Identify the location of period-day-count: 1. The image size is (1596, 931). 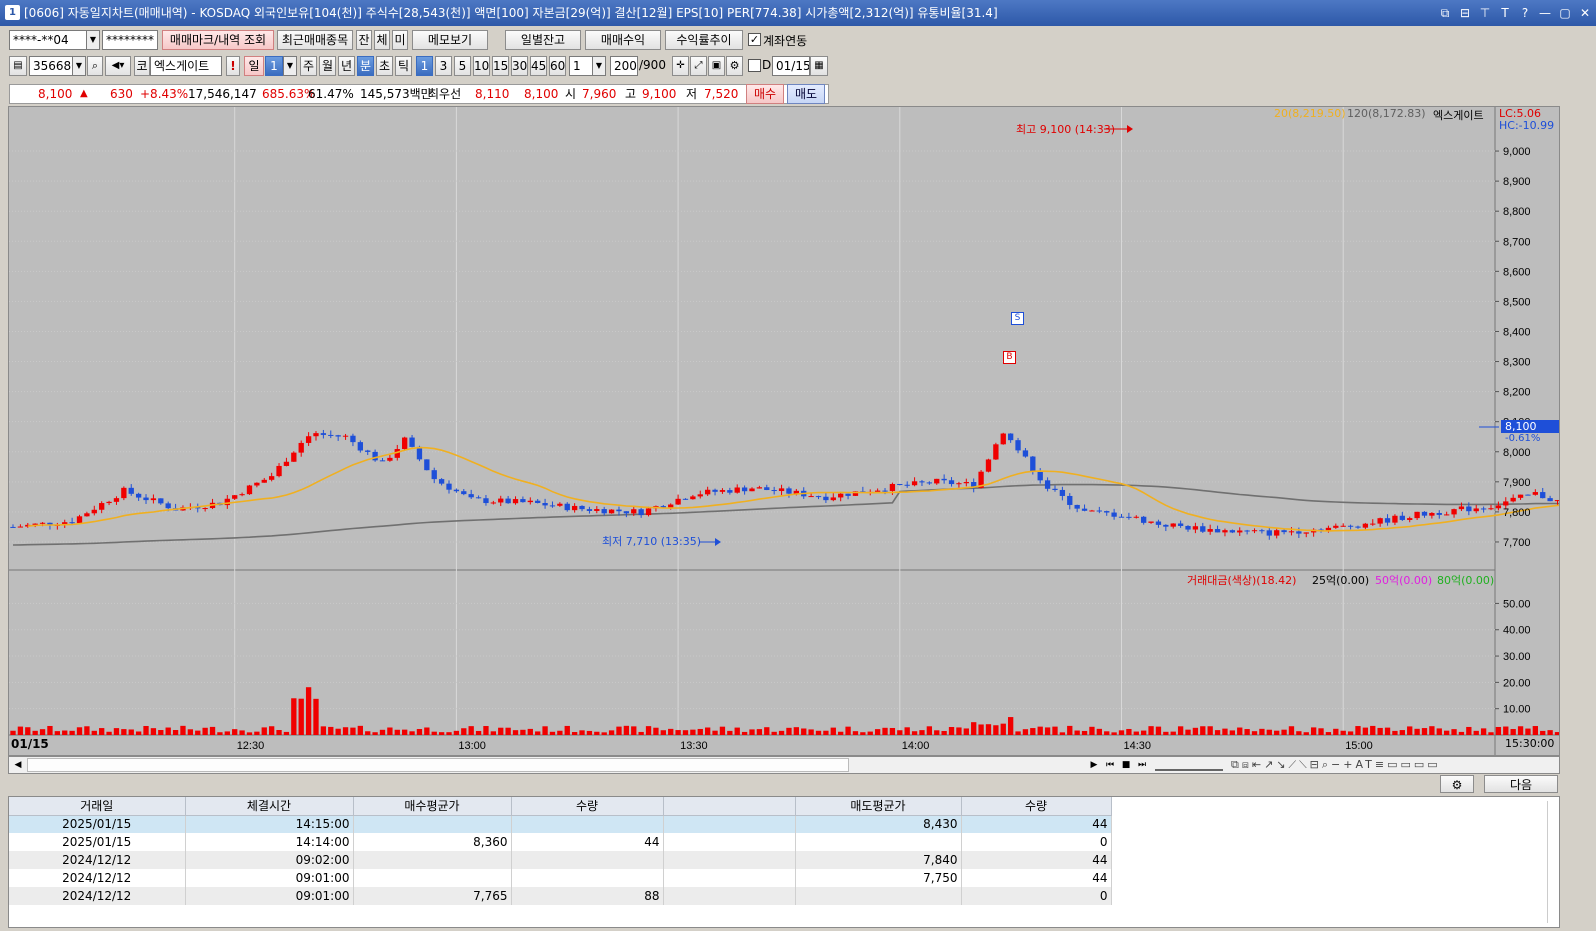
(274, 66).